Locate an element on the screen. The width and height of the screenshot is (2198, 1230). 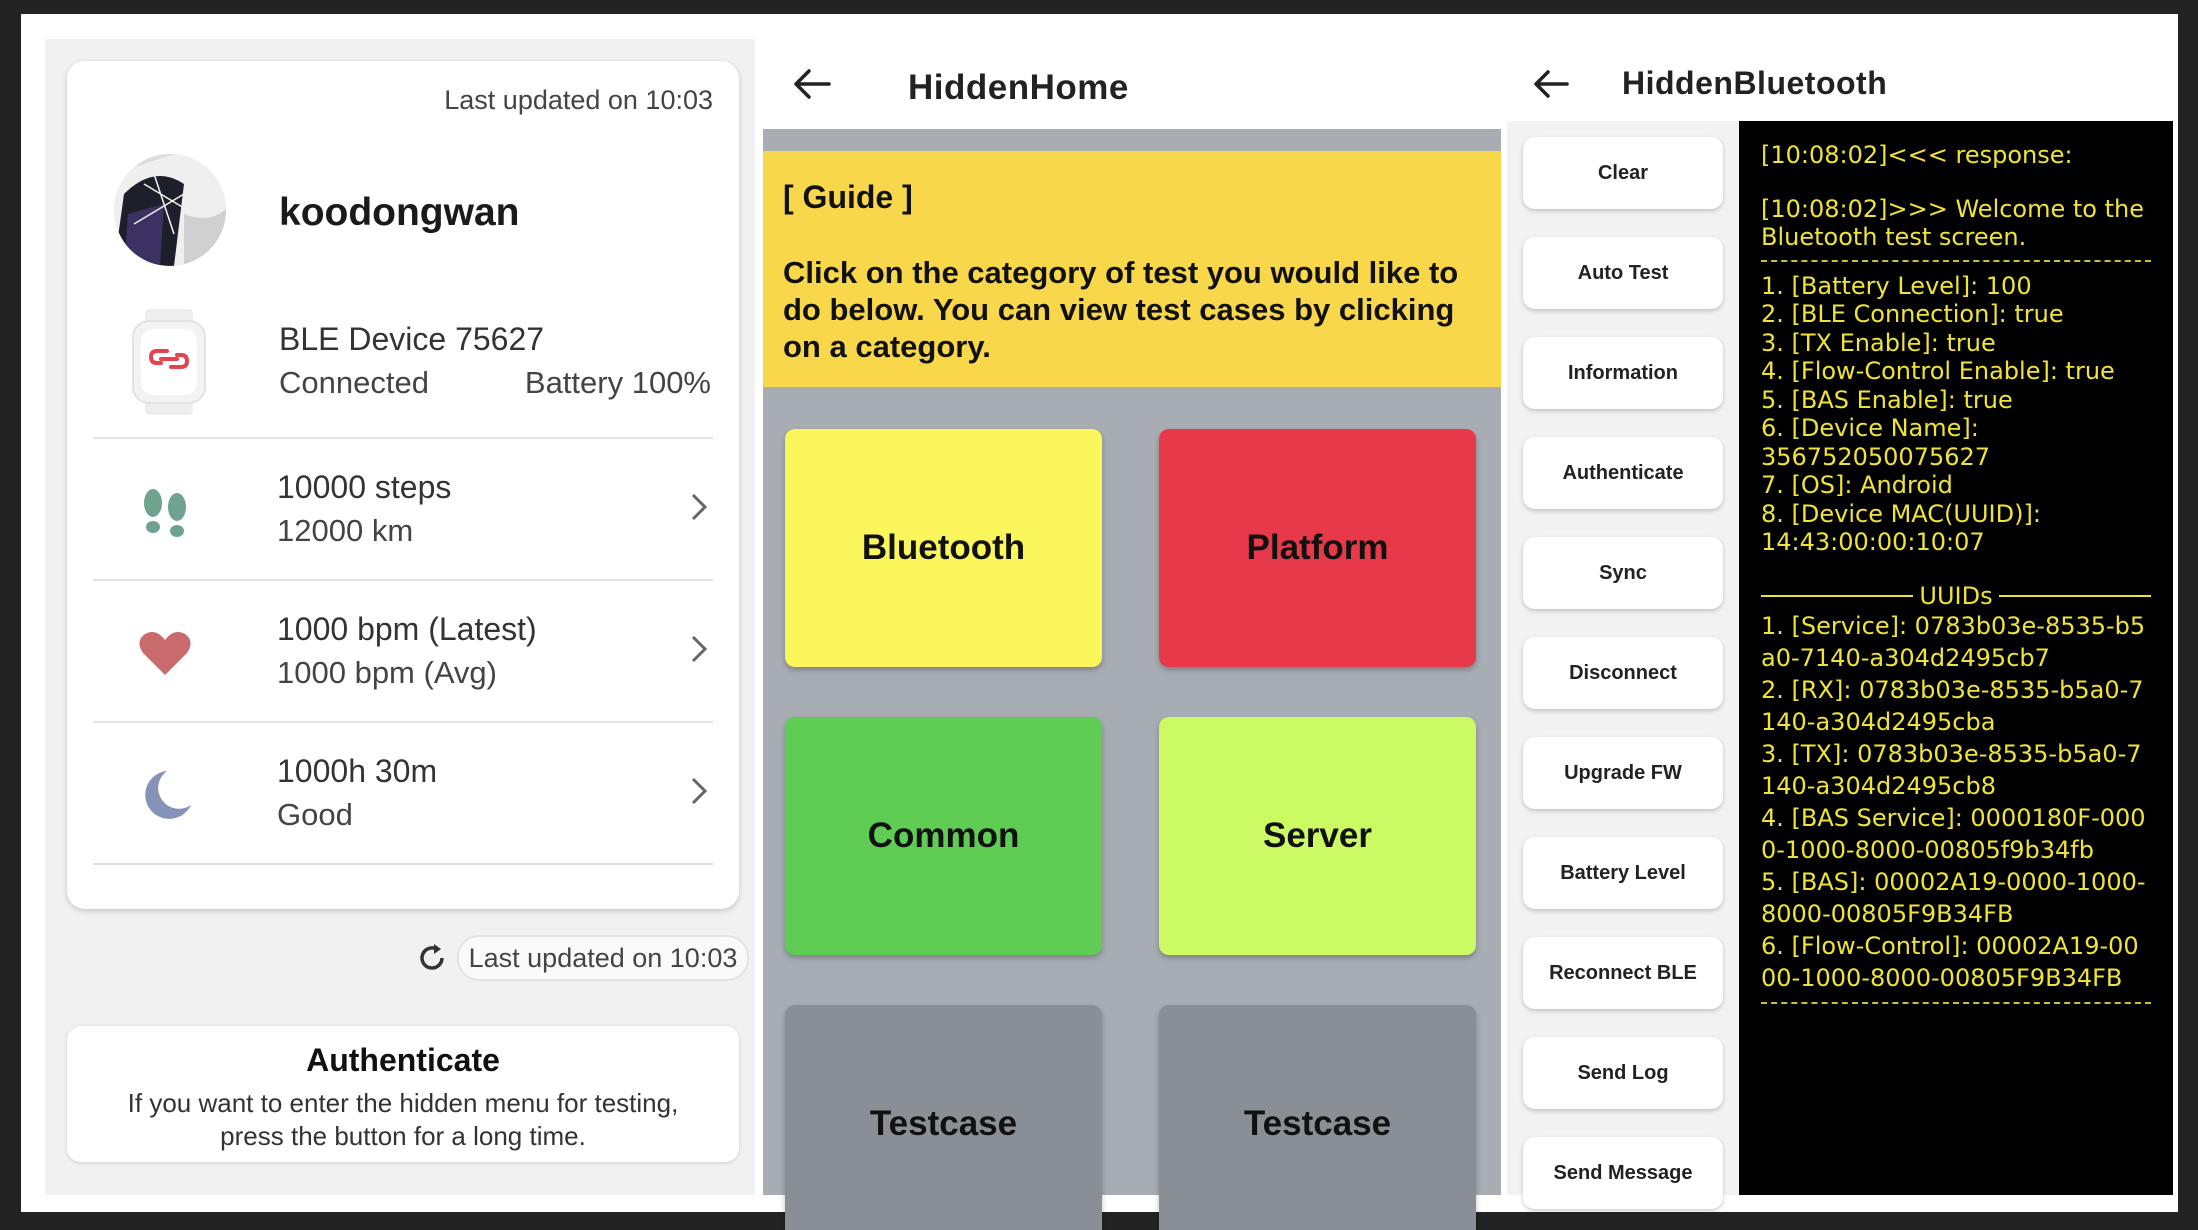
clear-button: Clear is located at coordinates (1623, 173).